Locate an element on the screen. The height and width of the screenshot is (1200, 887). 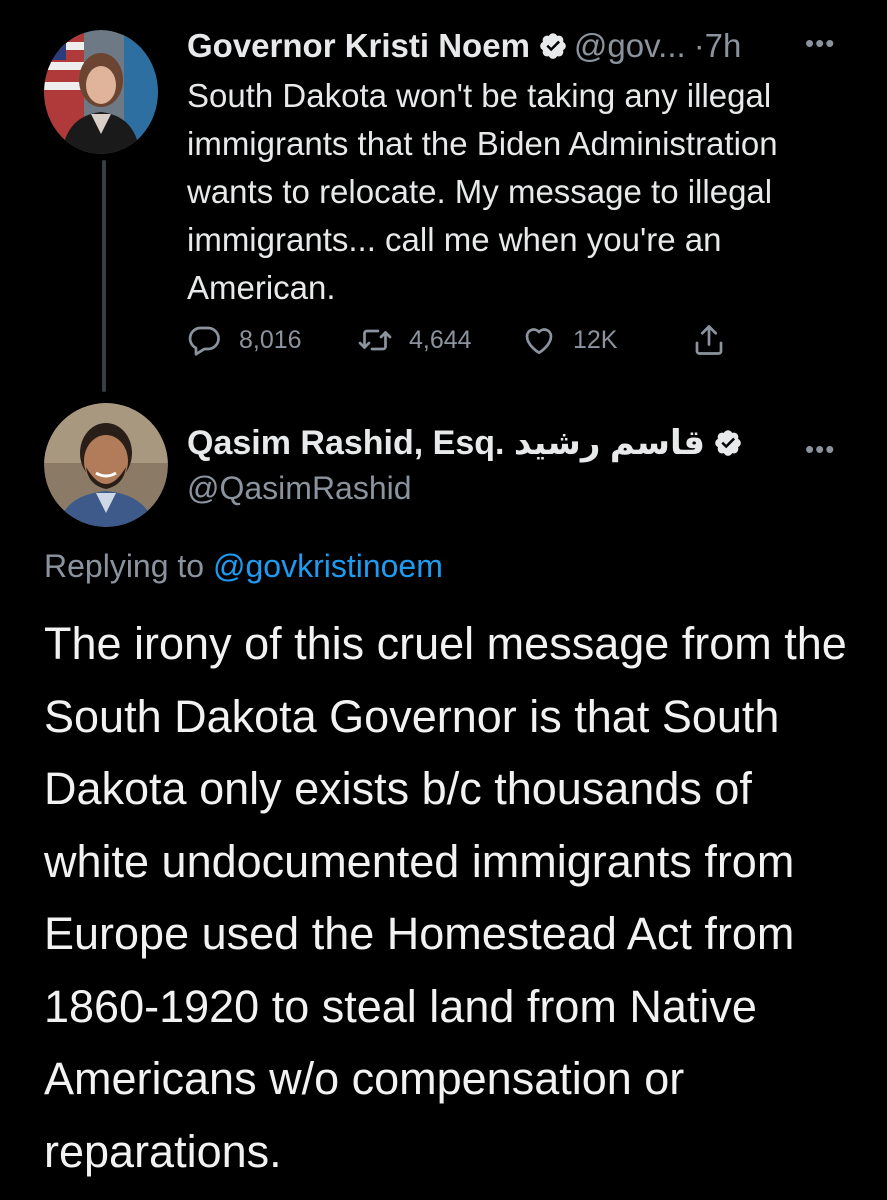
like-count: 12K is located at coordinates (595, 339).